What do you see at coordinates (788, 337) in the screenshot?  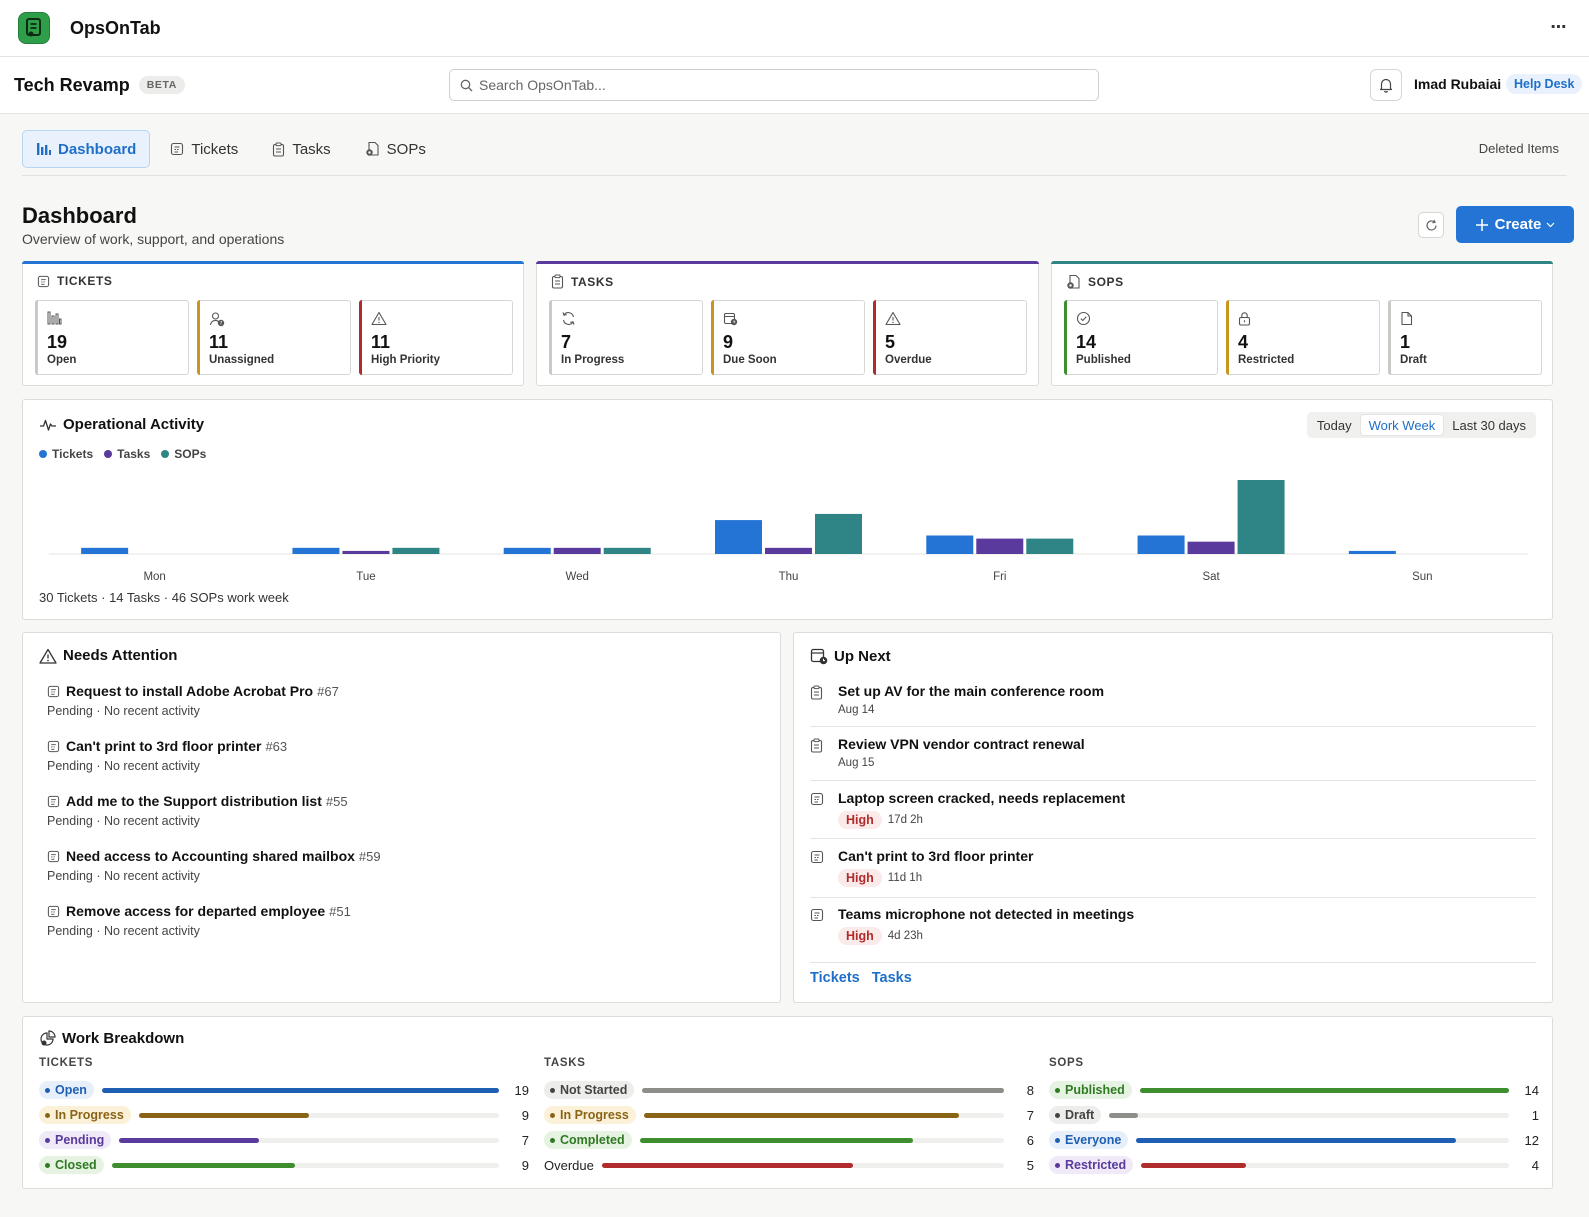 I see `stat-card-due-soon: 9 Due Soon` at bounding box center [788, 337].